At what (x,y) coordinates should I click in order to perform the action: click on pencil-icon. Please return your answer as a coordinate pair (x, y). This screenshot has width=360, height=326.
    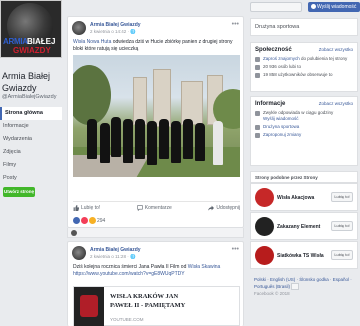
    Looking at the image, I should click on (257, 135).